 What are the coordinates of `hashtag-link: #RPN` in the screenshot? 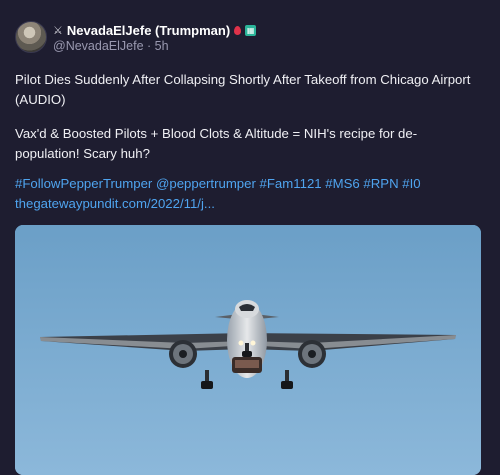 It's located at (380, 183).